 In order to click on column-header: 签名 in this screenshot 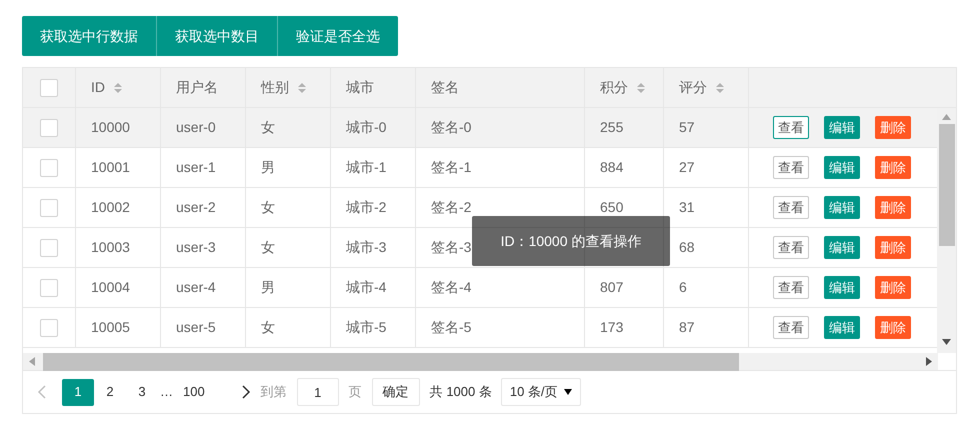, I will do `click(445, 87)`.